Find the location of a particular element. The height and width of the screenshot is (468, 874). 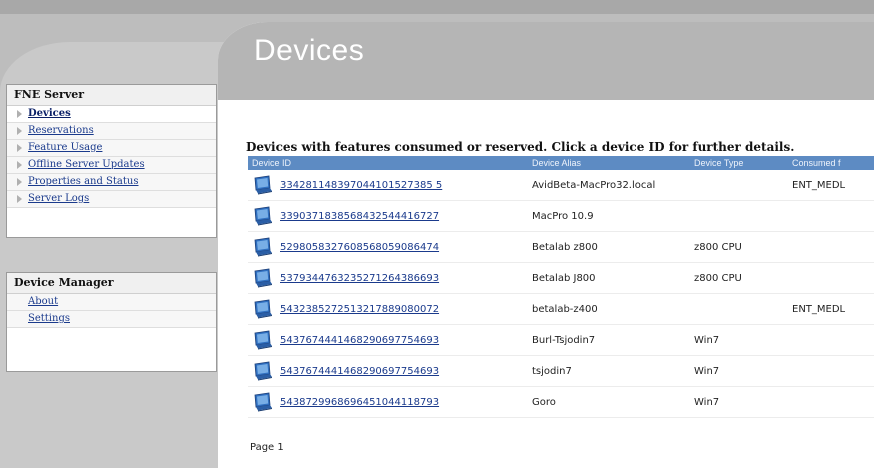

table-row: 5438729968696451044118793 Goro Win7 is located at coordinates (561, 402).